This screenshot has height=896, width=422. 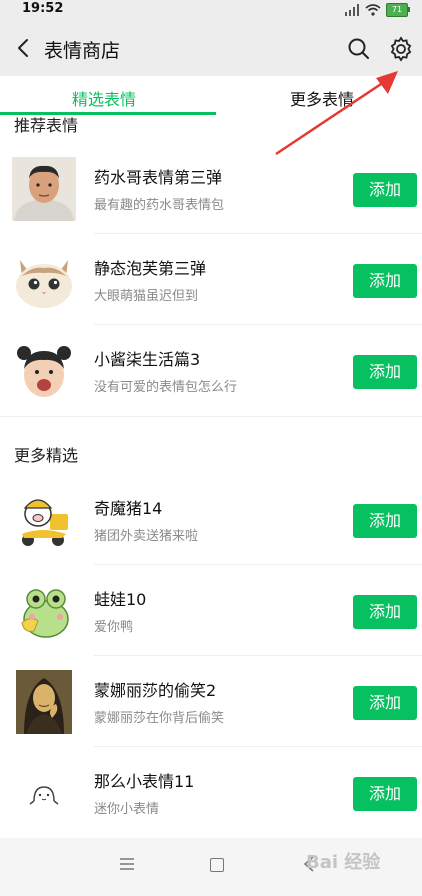 I want to click on sticker-thumbnail-tiny-face, so click(x=44, y=795).